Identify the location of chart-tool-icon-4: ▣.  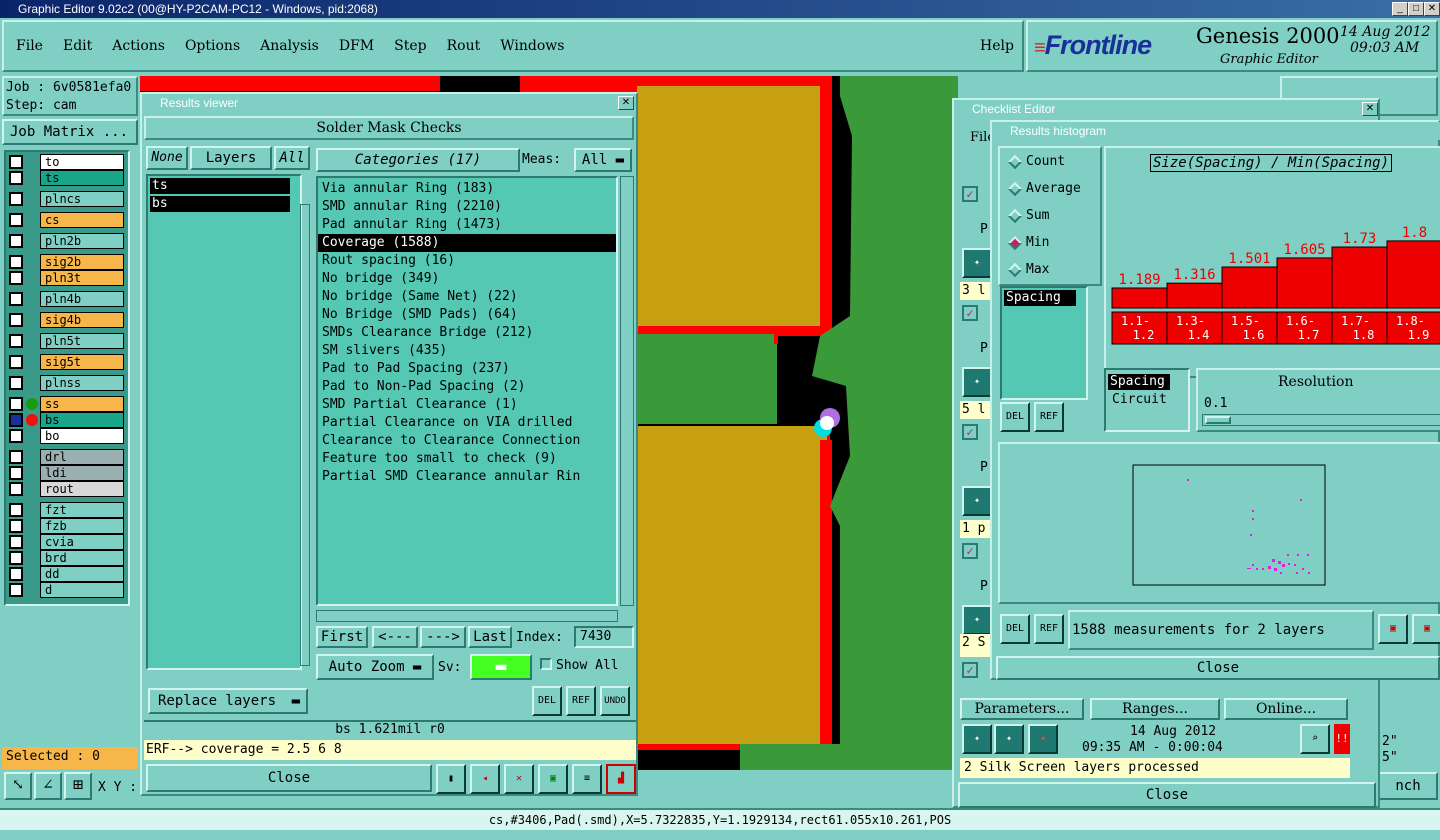
(553, 779).